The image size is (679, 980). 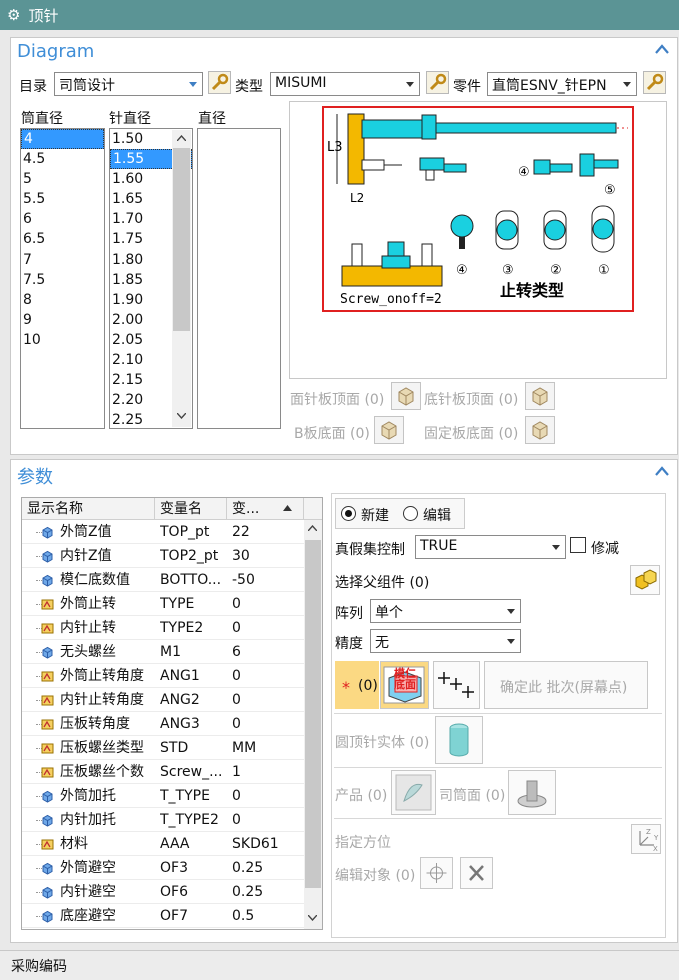 I want to click on sleeve-shape-icon, so click(x=532, y=794).